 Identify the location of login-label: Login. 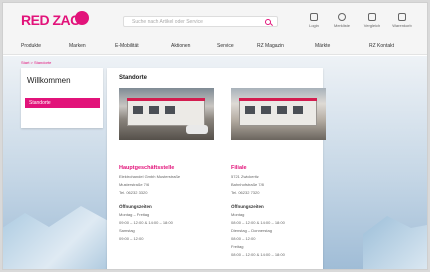
(314, 25).